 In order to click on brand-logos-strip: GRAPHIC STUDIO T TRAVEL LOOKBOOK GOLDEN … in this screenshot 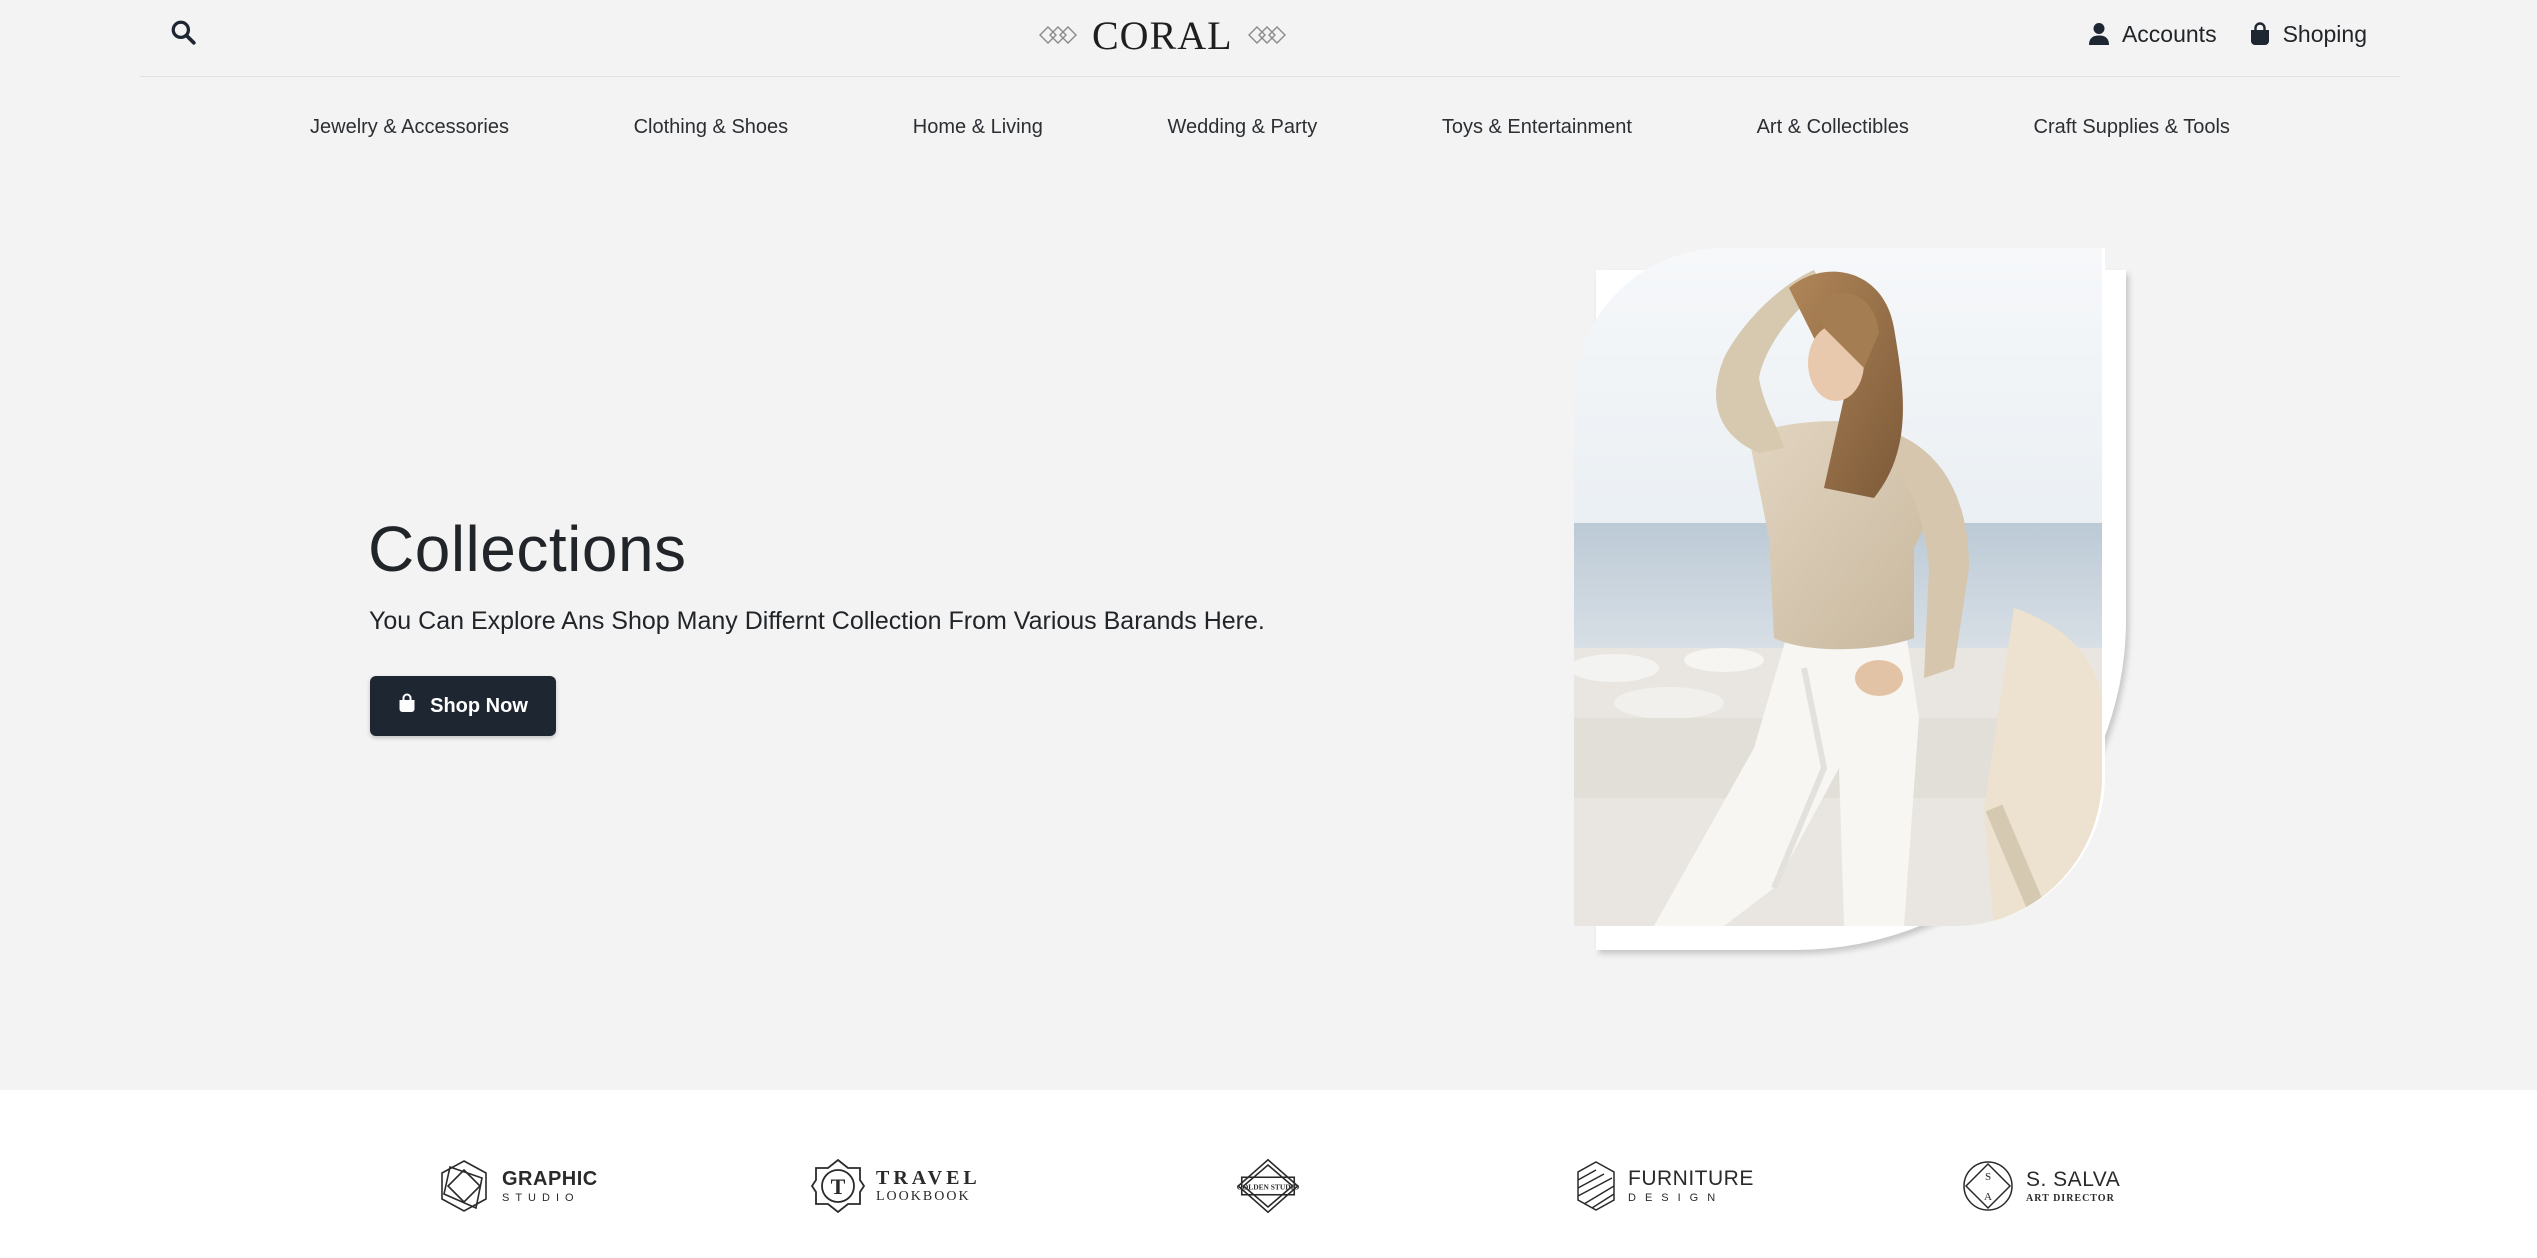, I will do `click(1268, 1174)`.